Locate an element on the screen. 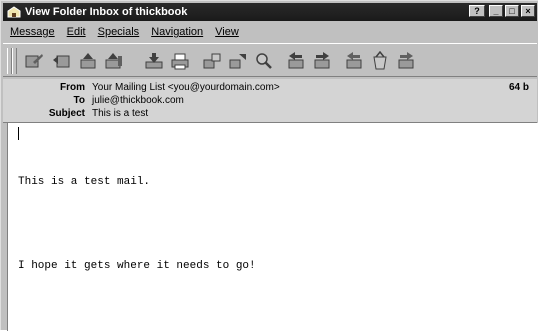  save-icon is located at coordinates (154, 61).